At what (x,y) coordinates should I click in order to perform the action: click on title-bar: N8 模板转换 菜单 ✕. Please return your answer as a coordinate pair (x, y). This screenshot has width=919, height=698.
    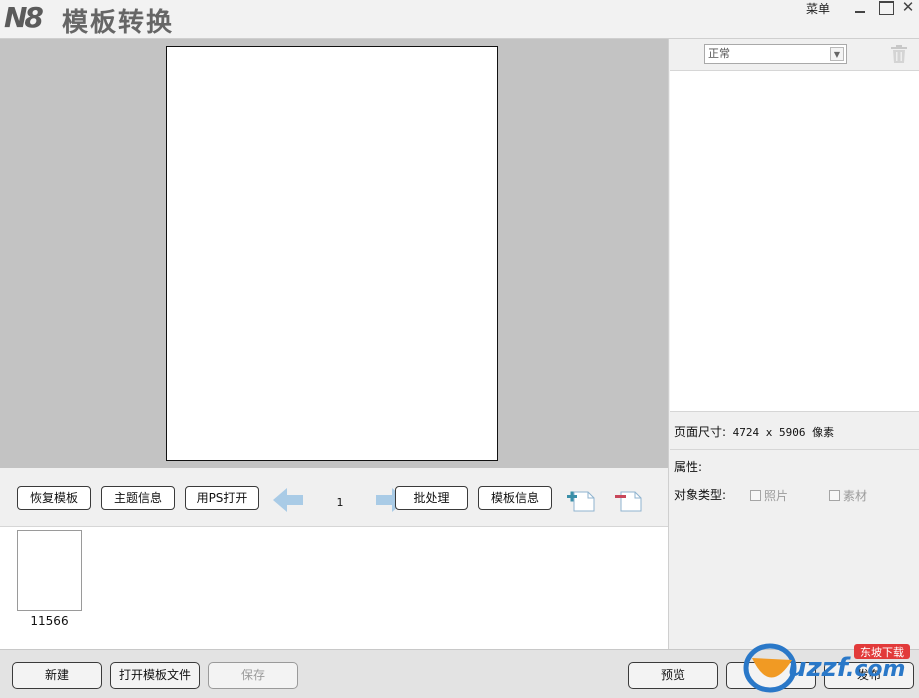
    Looking at the image, I should click on (459, 19).